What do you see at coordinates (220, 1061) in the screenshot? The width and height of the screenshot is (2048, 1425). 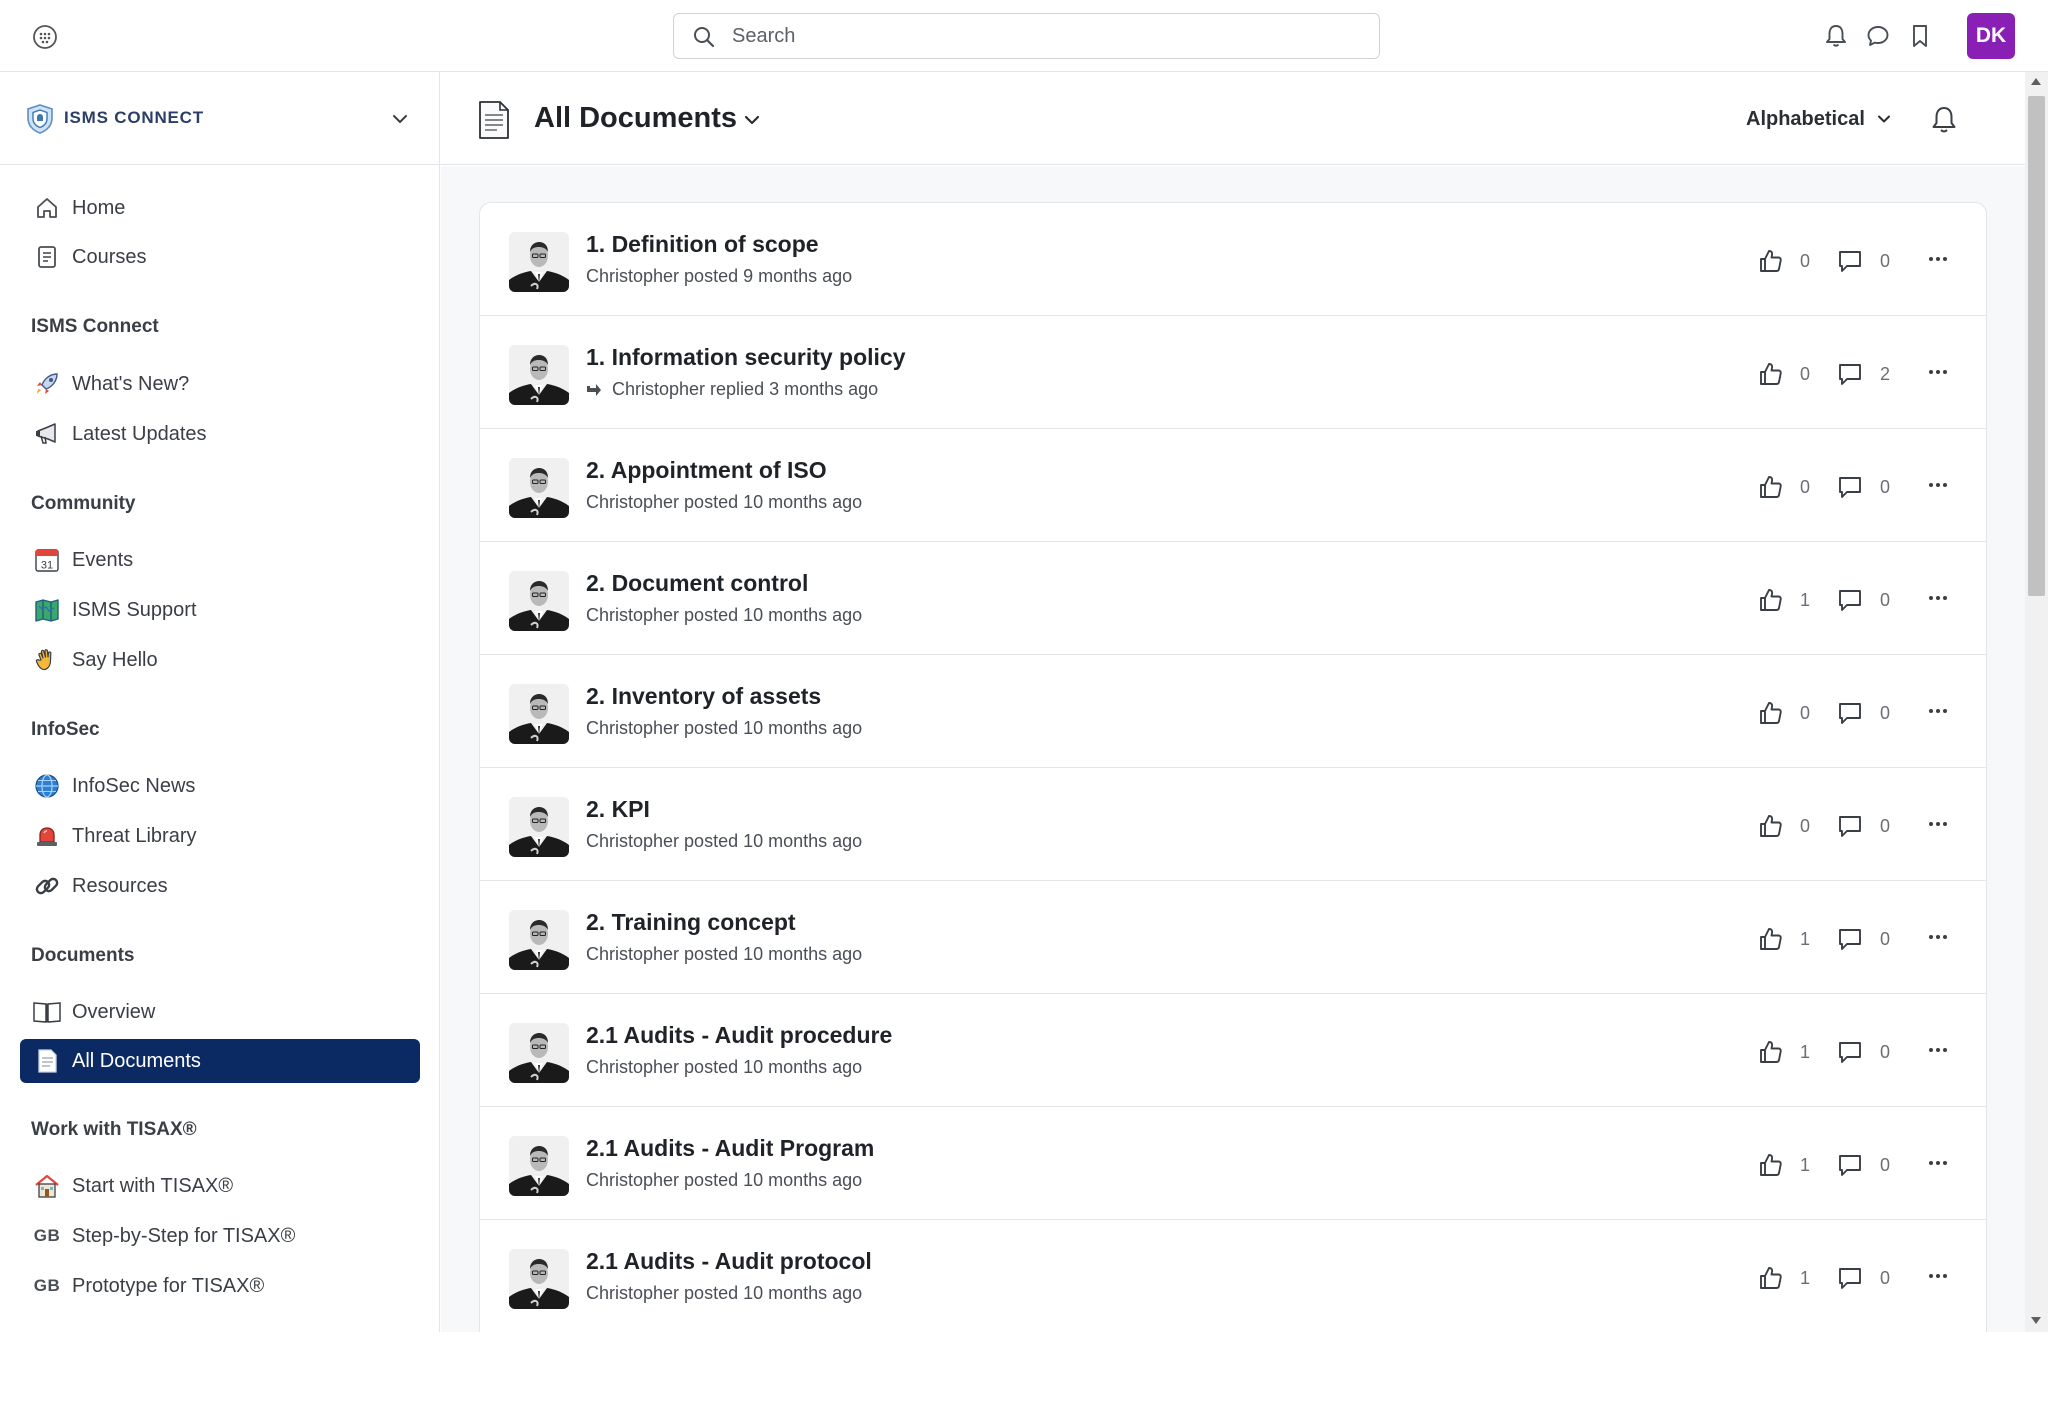 I see `sidebar-item-all-documents: All Documents` at bounding box center [220, 1061].